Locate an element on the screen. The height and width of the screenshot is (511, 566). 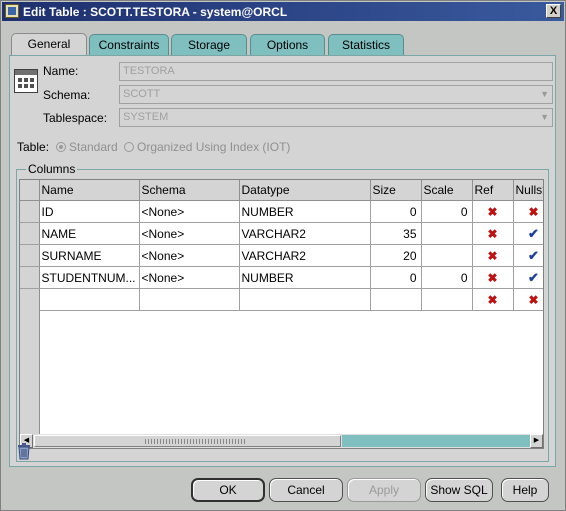
close-button: X is located at coordinates (553, 11).